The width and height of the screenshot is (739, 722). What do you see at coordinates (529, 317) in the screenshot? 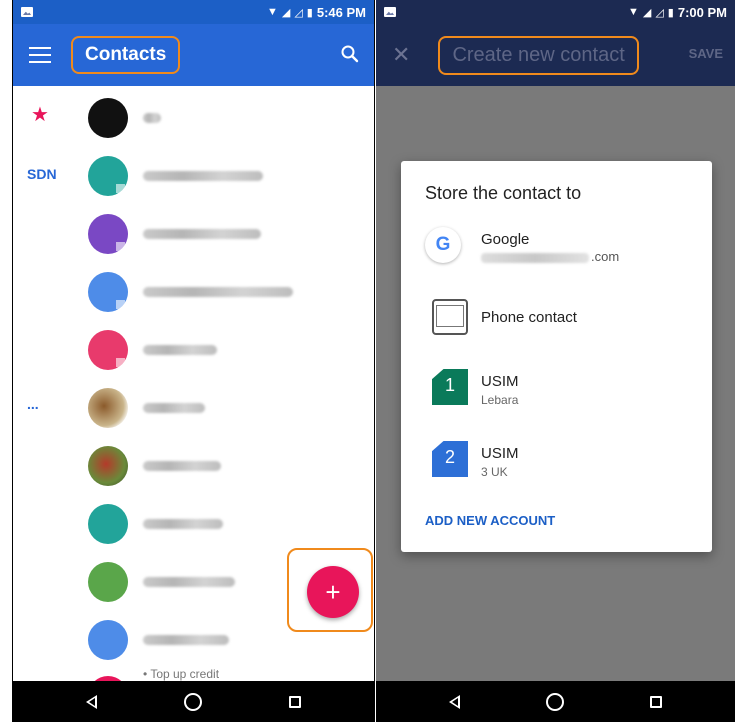
I see `option-label: Phone contact` at bounding box center [529, 317].